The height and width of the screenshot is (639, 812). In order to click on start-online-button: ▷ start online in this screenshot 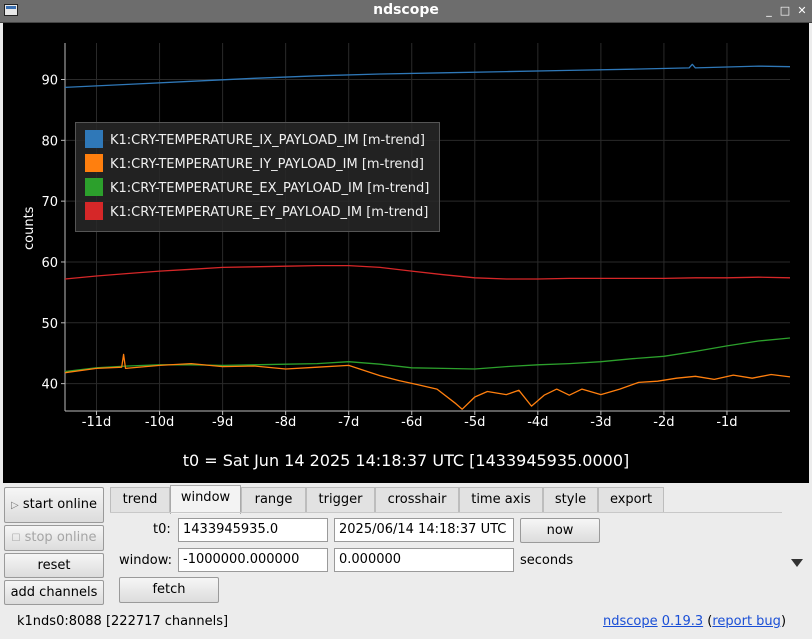, I will do `click(54, 505)`.